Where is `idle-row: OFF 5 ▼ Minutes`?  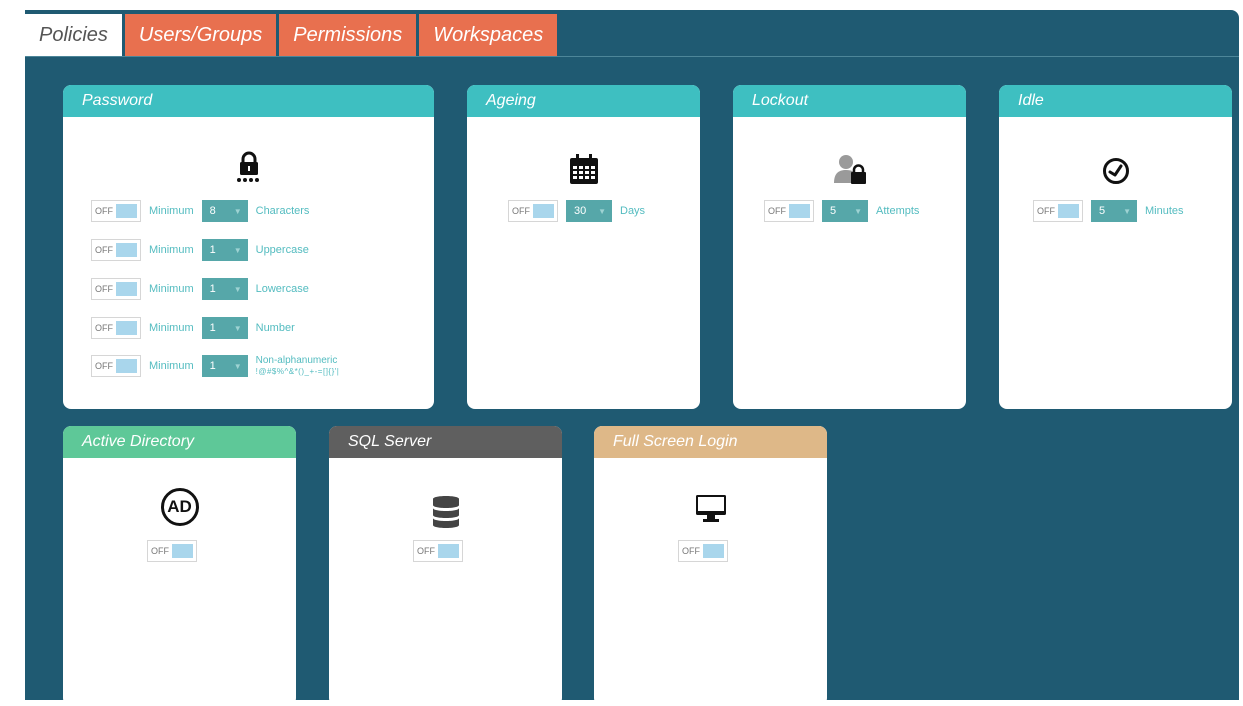 idle-row: OFF 5 ▼ Minutes is located at coordinates (1112, 211).